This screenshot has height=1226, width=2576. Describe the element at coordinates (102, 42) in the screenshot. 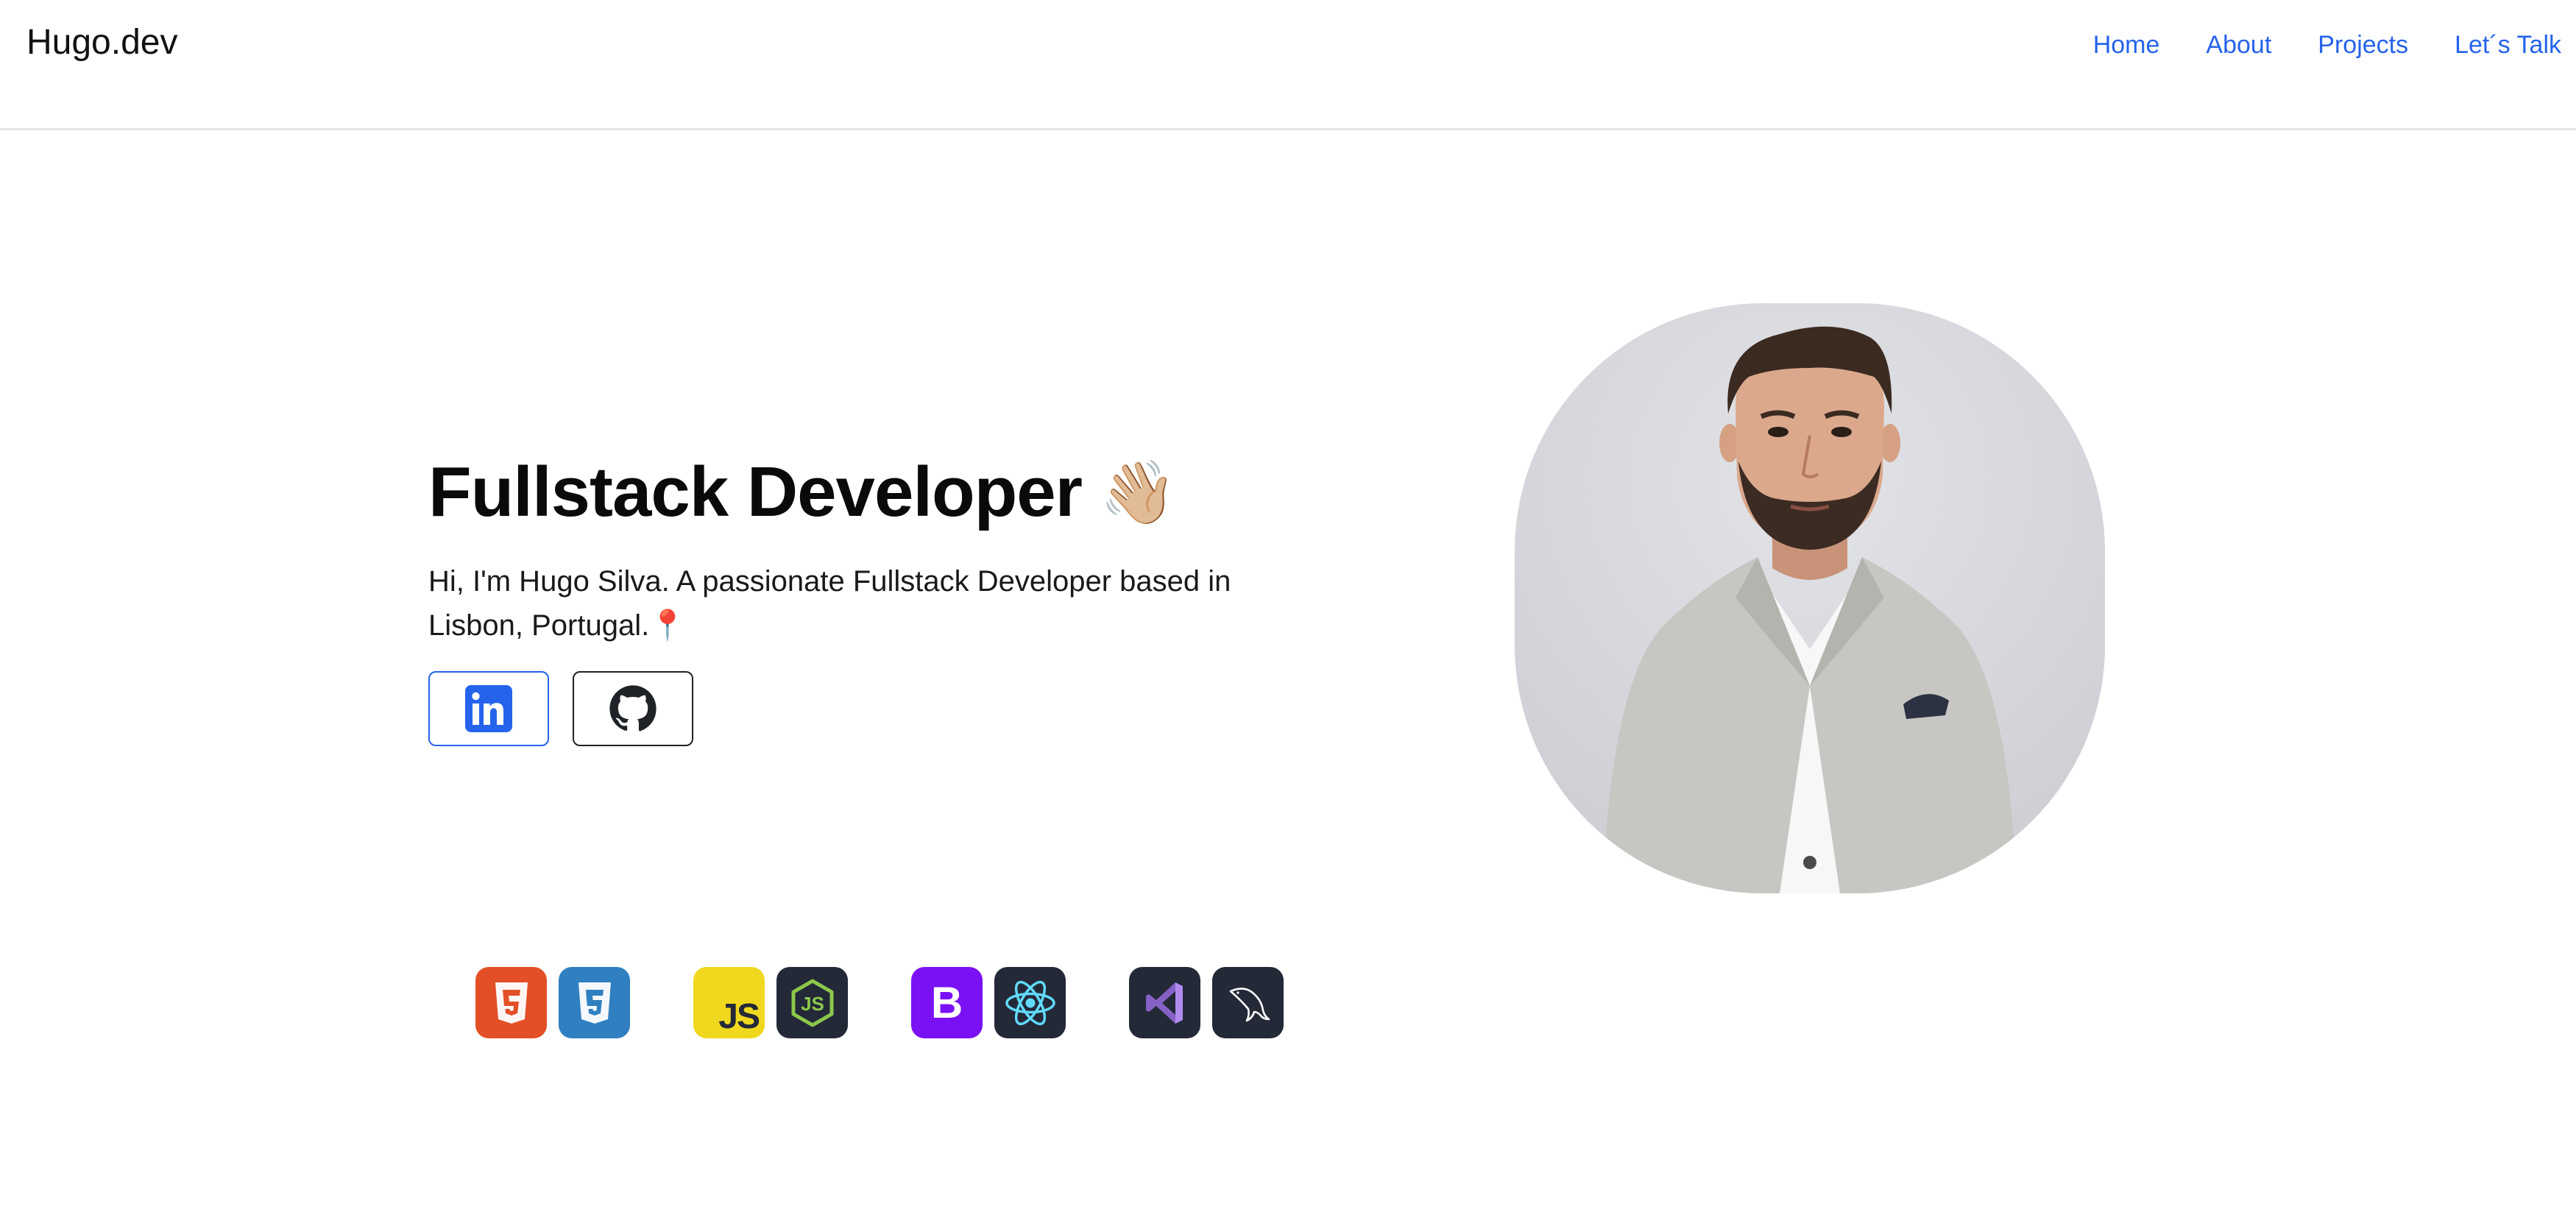

I see `brand-logo: Hugo.dev` at that location.